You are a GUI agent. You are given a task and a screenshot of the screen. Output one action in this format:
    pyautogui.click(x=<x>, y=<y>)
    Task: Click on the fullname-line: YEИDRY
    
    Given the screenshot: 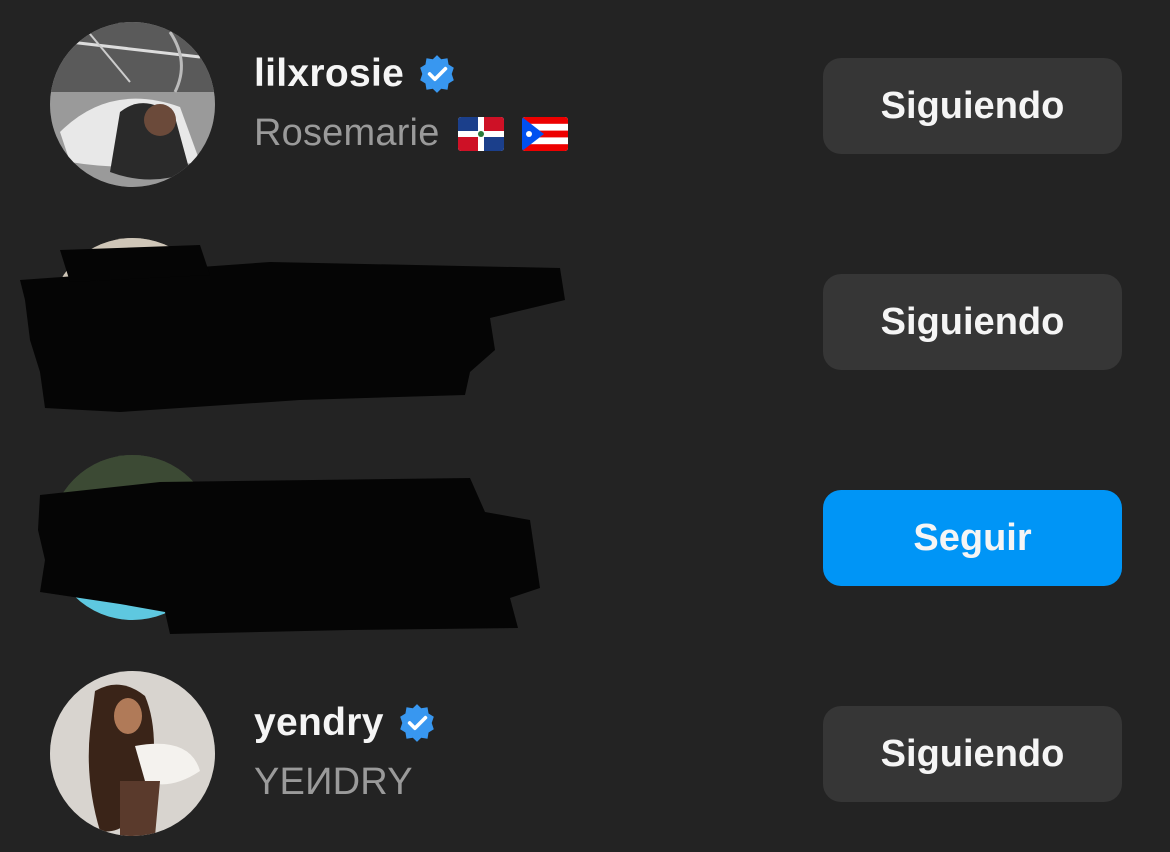 What is the action you would take?
    pyautogui.click(x=333, y=782)
    